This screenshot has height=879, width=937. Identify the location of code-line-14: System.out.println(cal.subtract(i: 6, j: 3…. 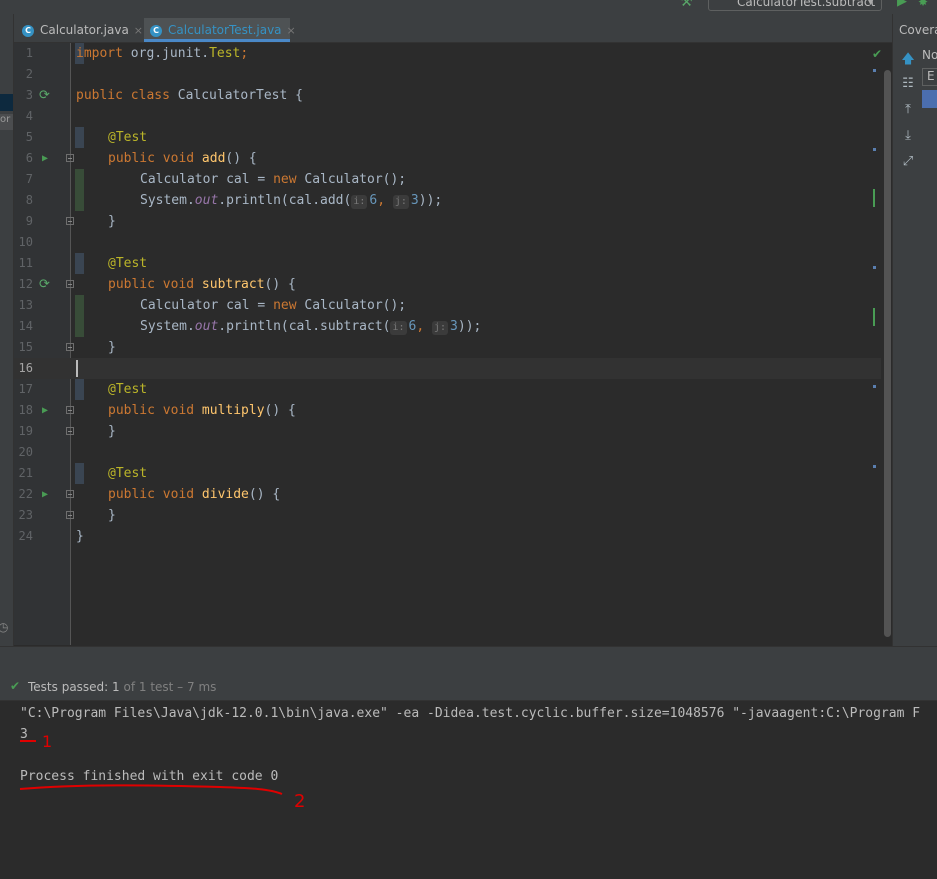
(311, 327).